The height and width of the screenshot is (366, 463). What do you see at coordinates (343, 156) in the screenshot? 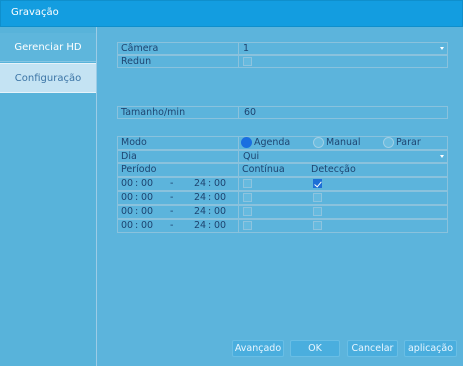
I see `day-select: Qui` at bounding box center [343, 156].